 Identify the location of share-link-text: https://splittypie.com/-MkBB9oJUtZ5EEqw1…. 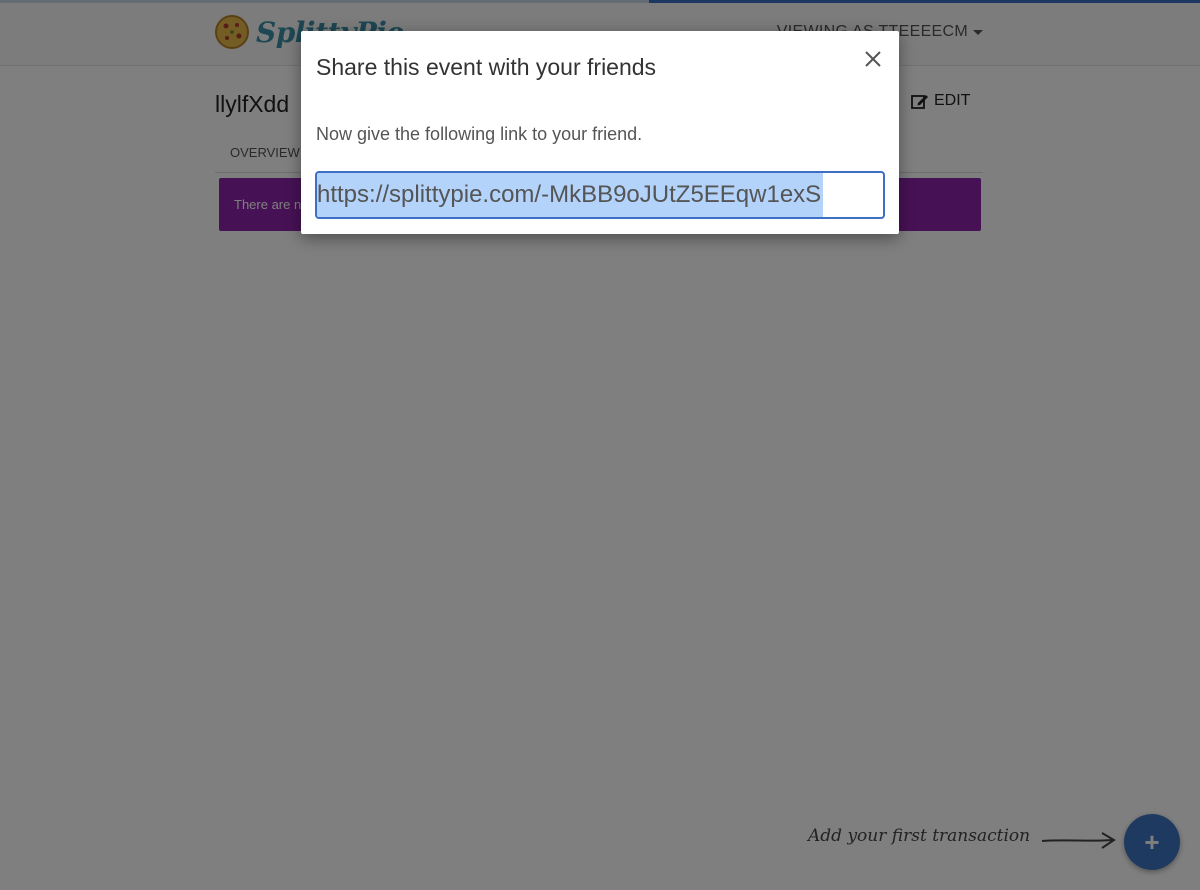
(570, 195).